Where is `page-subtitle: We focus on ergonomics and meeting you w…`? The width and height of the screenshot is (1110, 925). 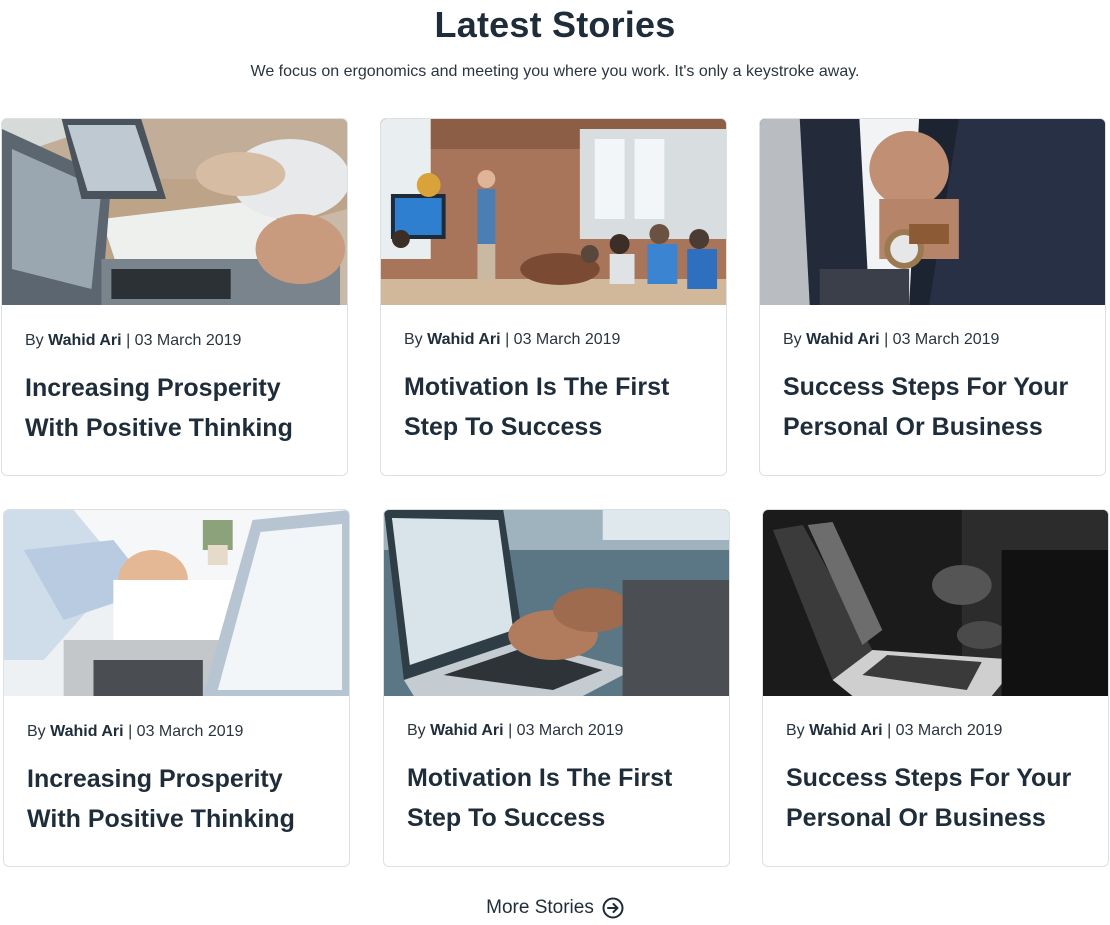 page-subtitle: We focus on ergonomics and meeting you w… is located at coordinates (555, 71).